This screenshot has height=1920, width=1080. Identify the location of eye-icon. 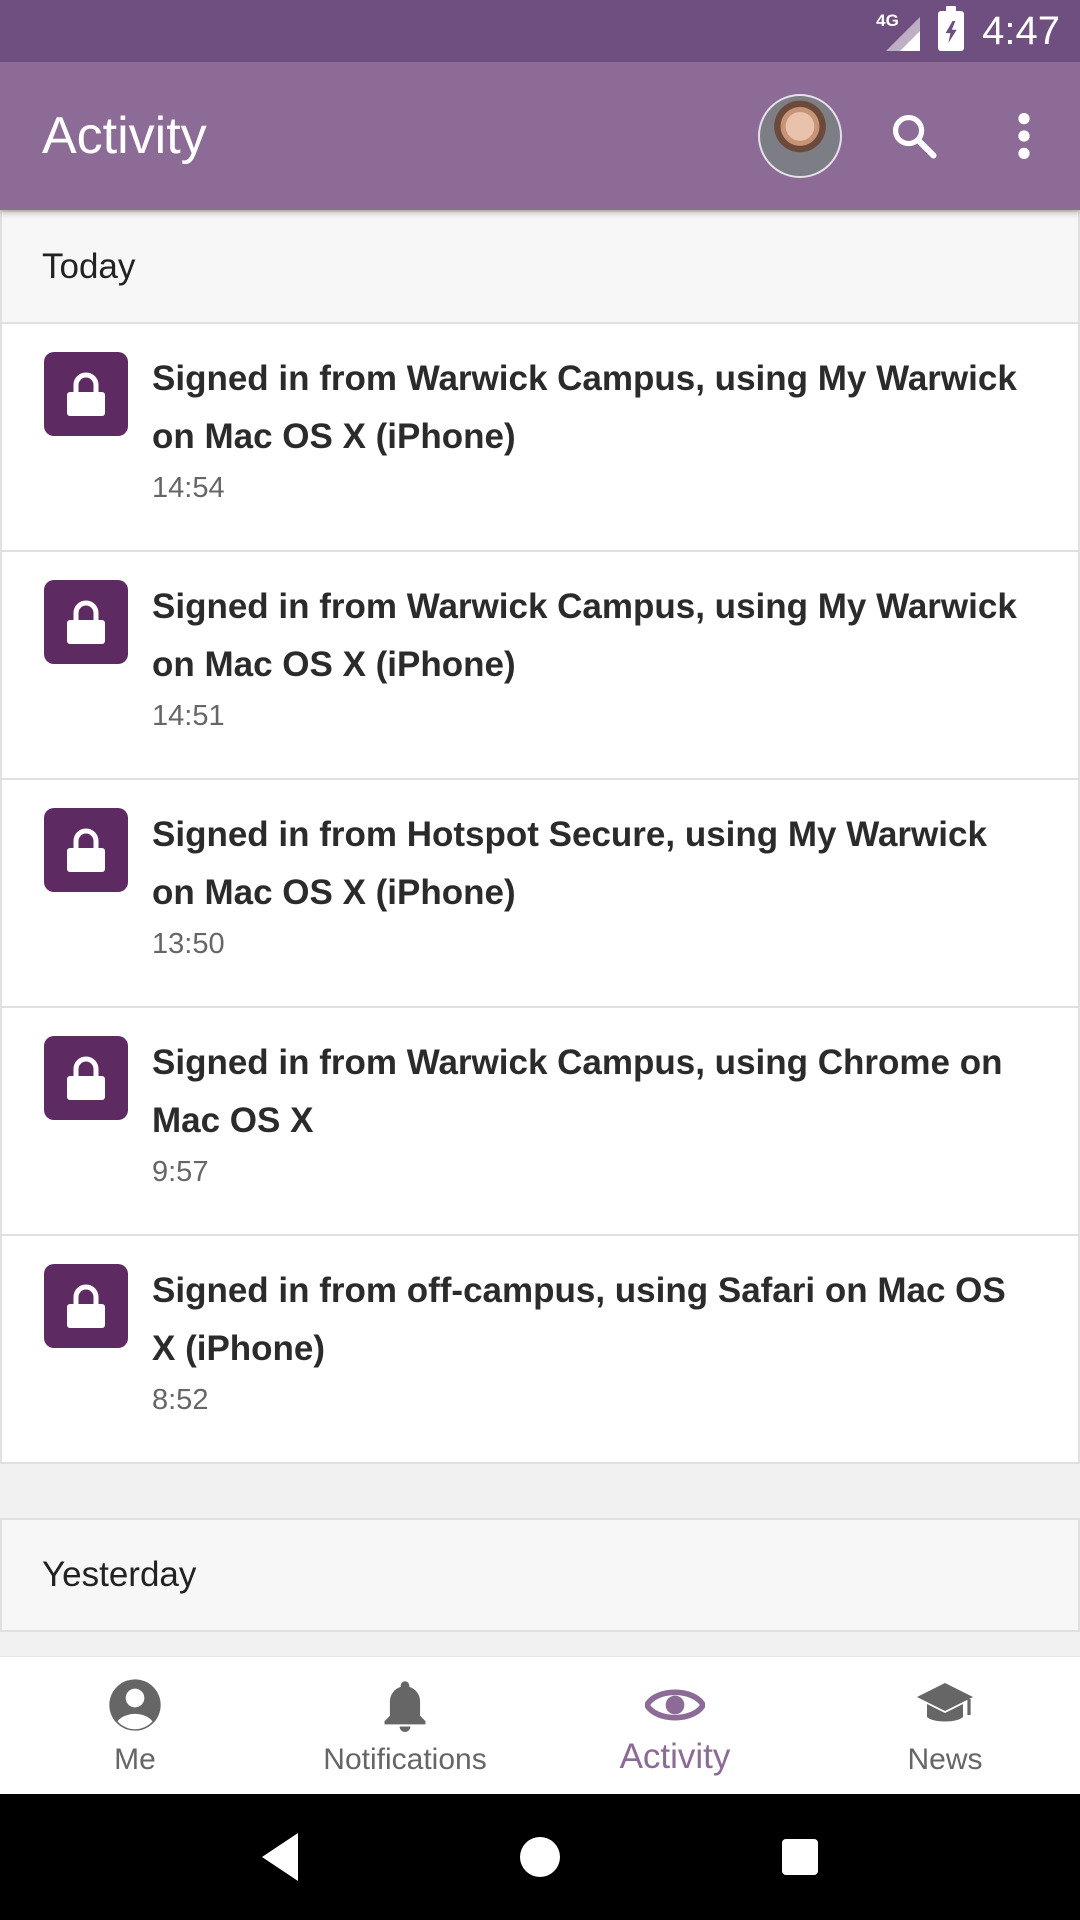
(675, 1705).